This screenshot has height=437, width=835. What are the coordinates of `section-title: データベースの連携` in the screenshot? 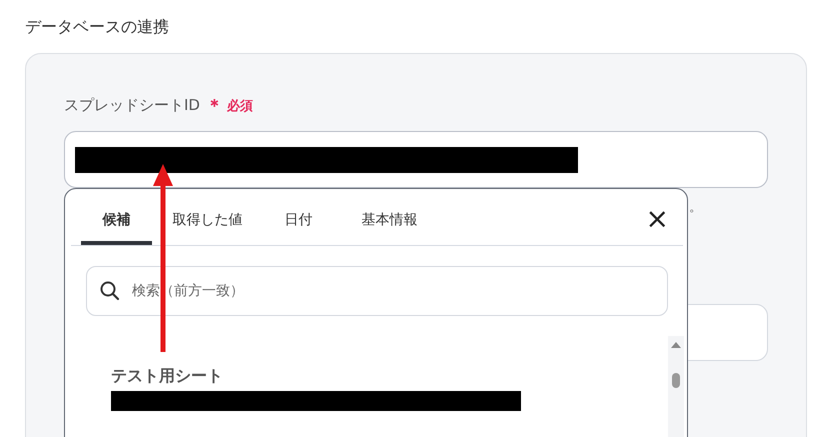 It's located at (97, 27).